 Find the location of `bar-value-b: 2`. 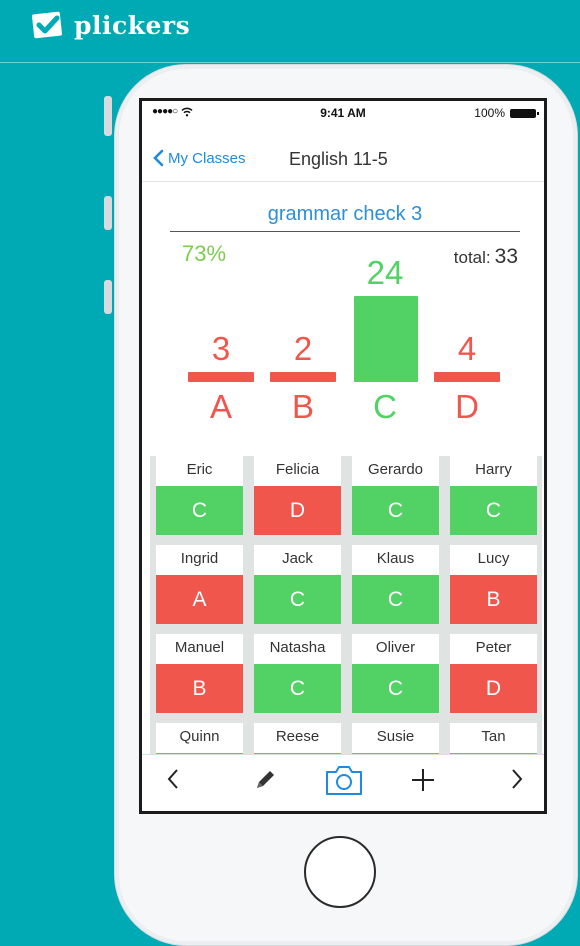

bar-value-b: 2 is located at coordinates (303, 348).